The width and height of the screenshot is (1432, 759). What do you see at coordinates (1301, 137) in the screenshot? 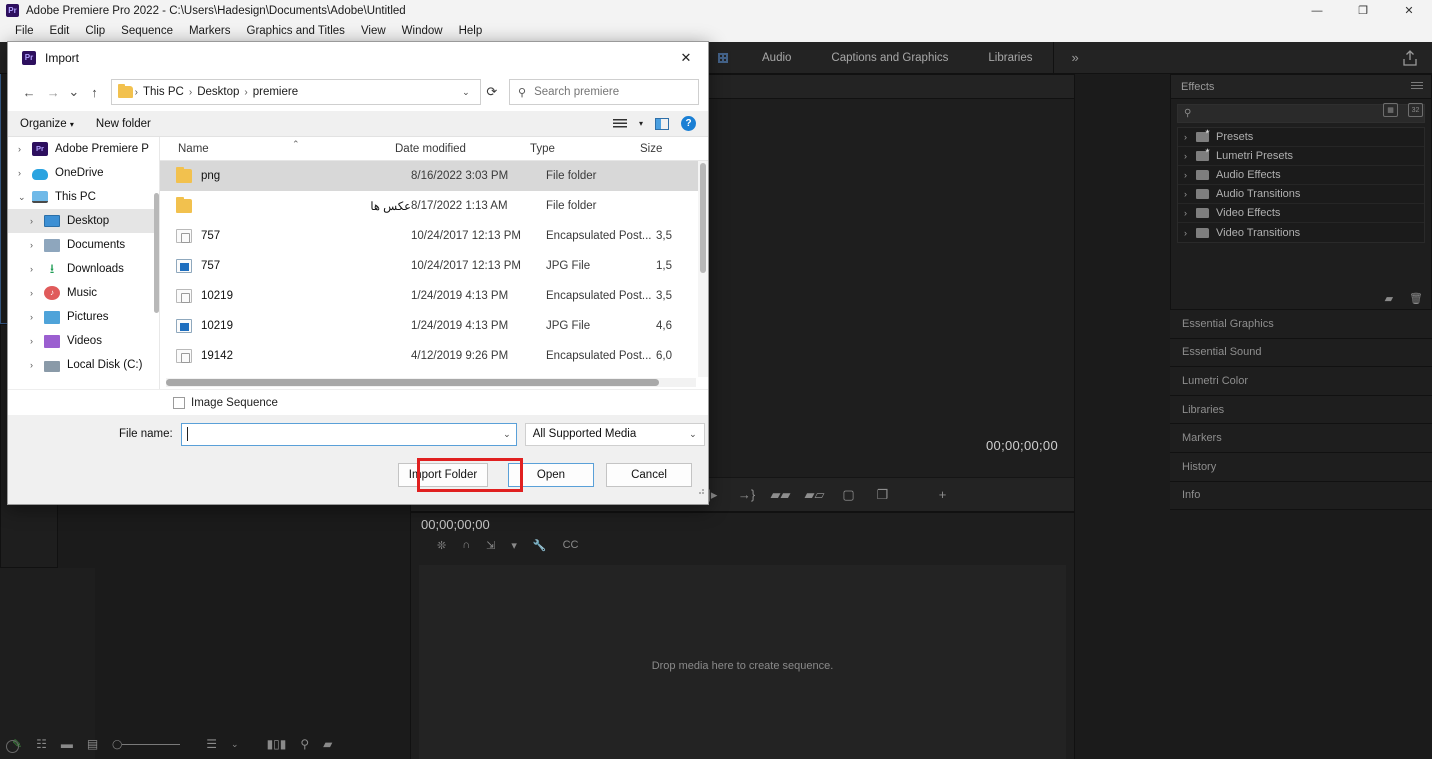
I see `effects-item-presets: › Presets` at bounding box center [1301, 137].